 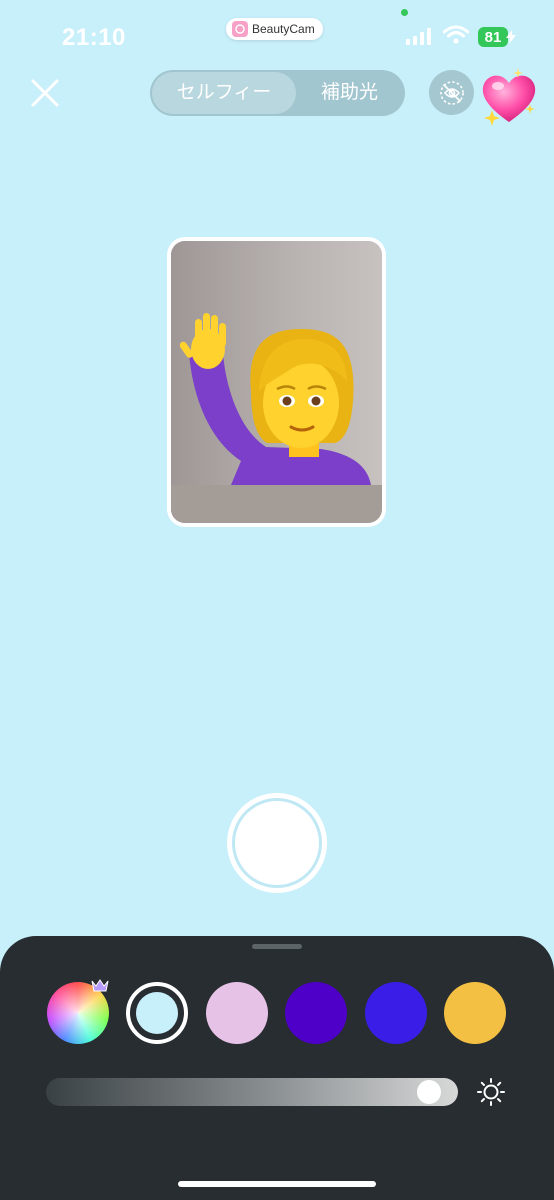 I want to click on camera-preview-image, so click(x=276, y=382).